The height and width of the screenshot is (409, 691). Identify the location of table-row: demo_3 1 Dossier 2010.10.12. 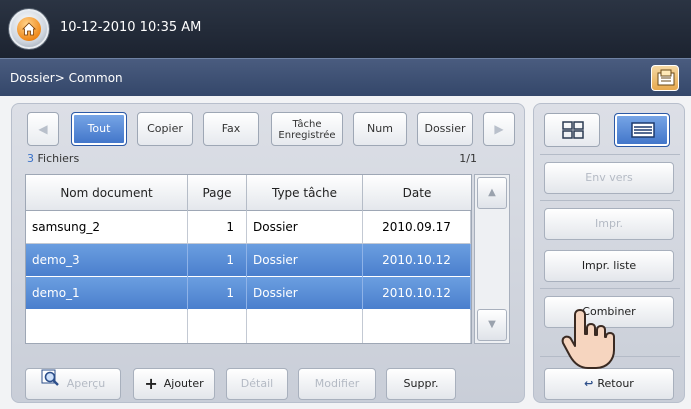
(248, 260).